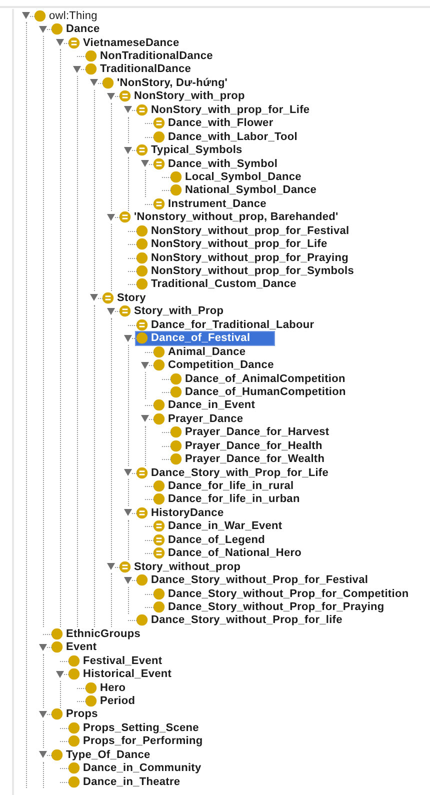 The width and height of the screenshot is (430, 795). Describe the element at coordinates (217, 284) in the screenshot. I see `tree-item: Traditional_Custom_Dance` at that location.